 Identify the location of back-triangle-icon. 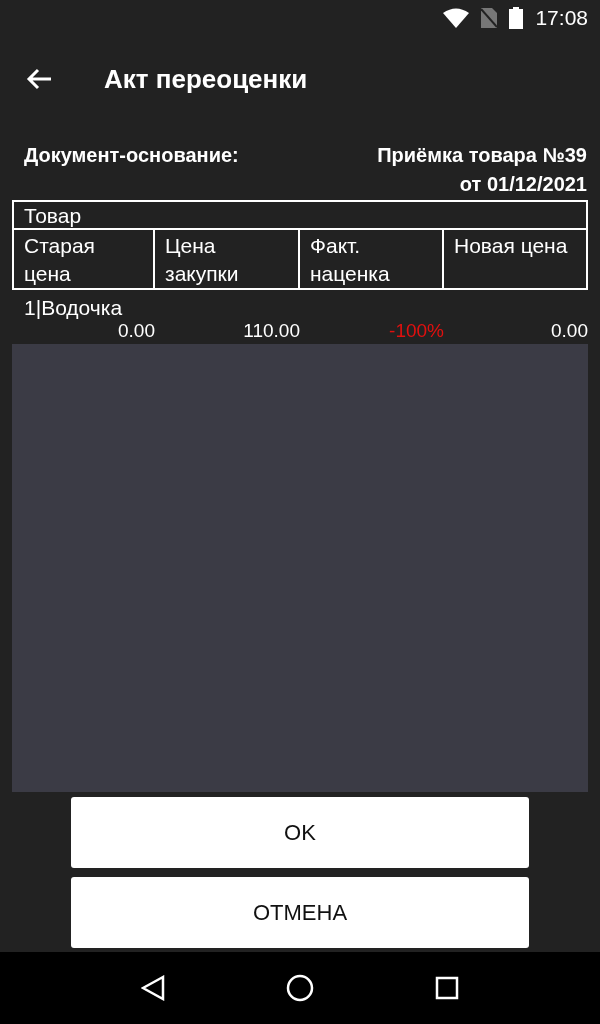
(152, 988).